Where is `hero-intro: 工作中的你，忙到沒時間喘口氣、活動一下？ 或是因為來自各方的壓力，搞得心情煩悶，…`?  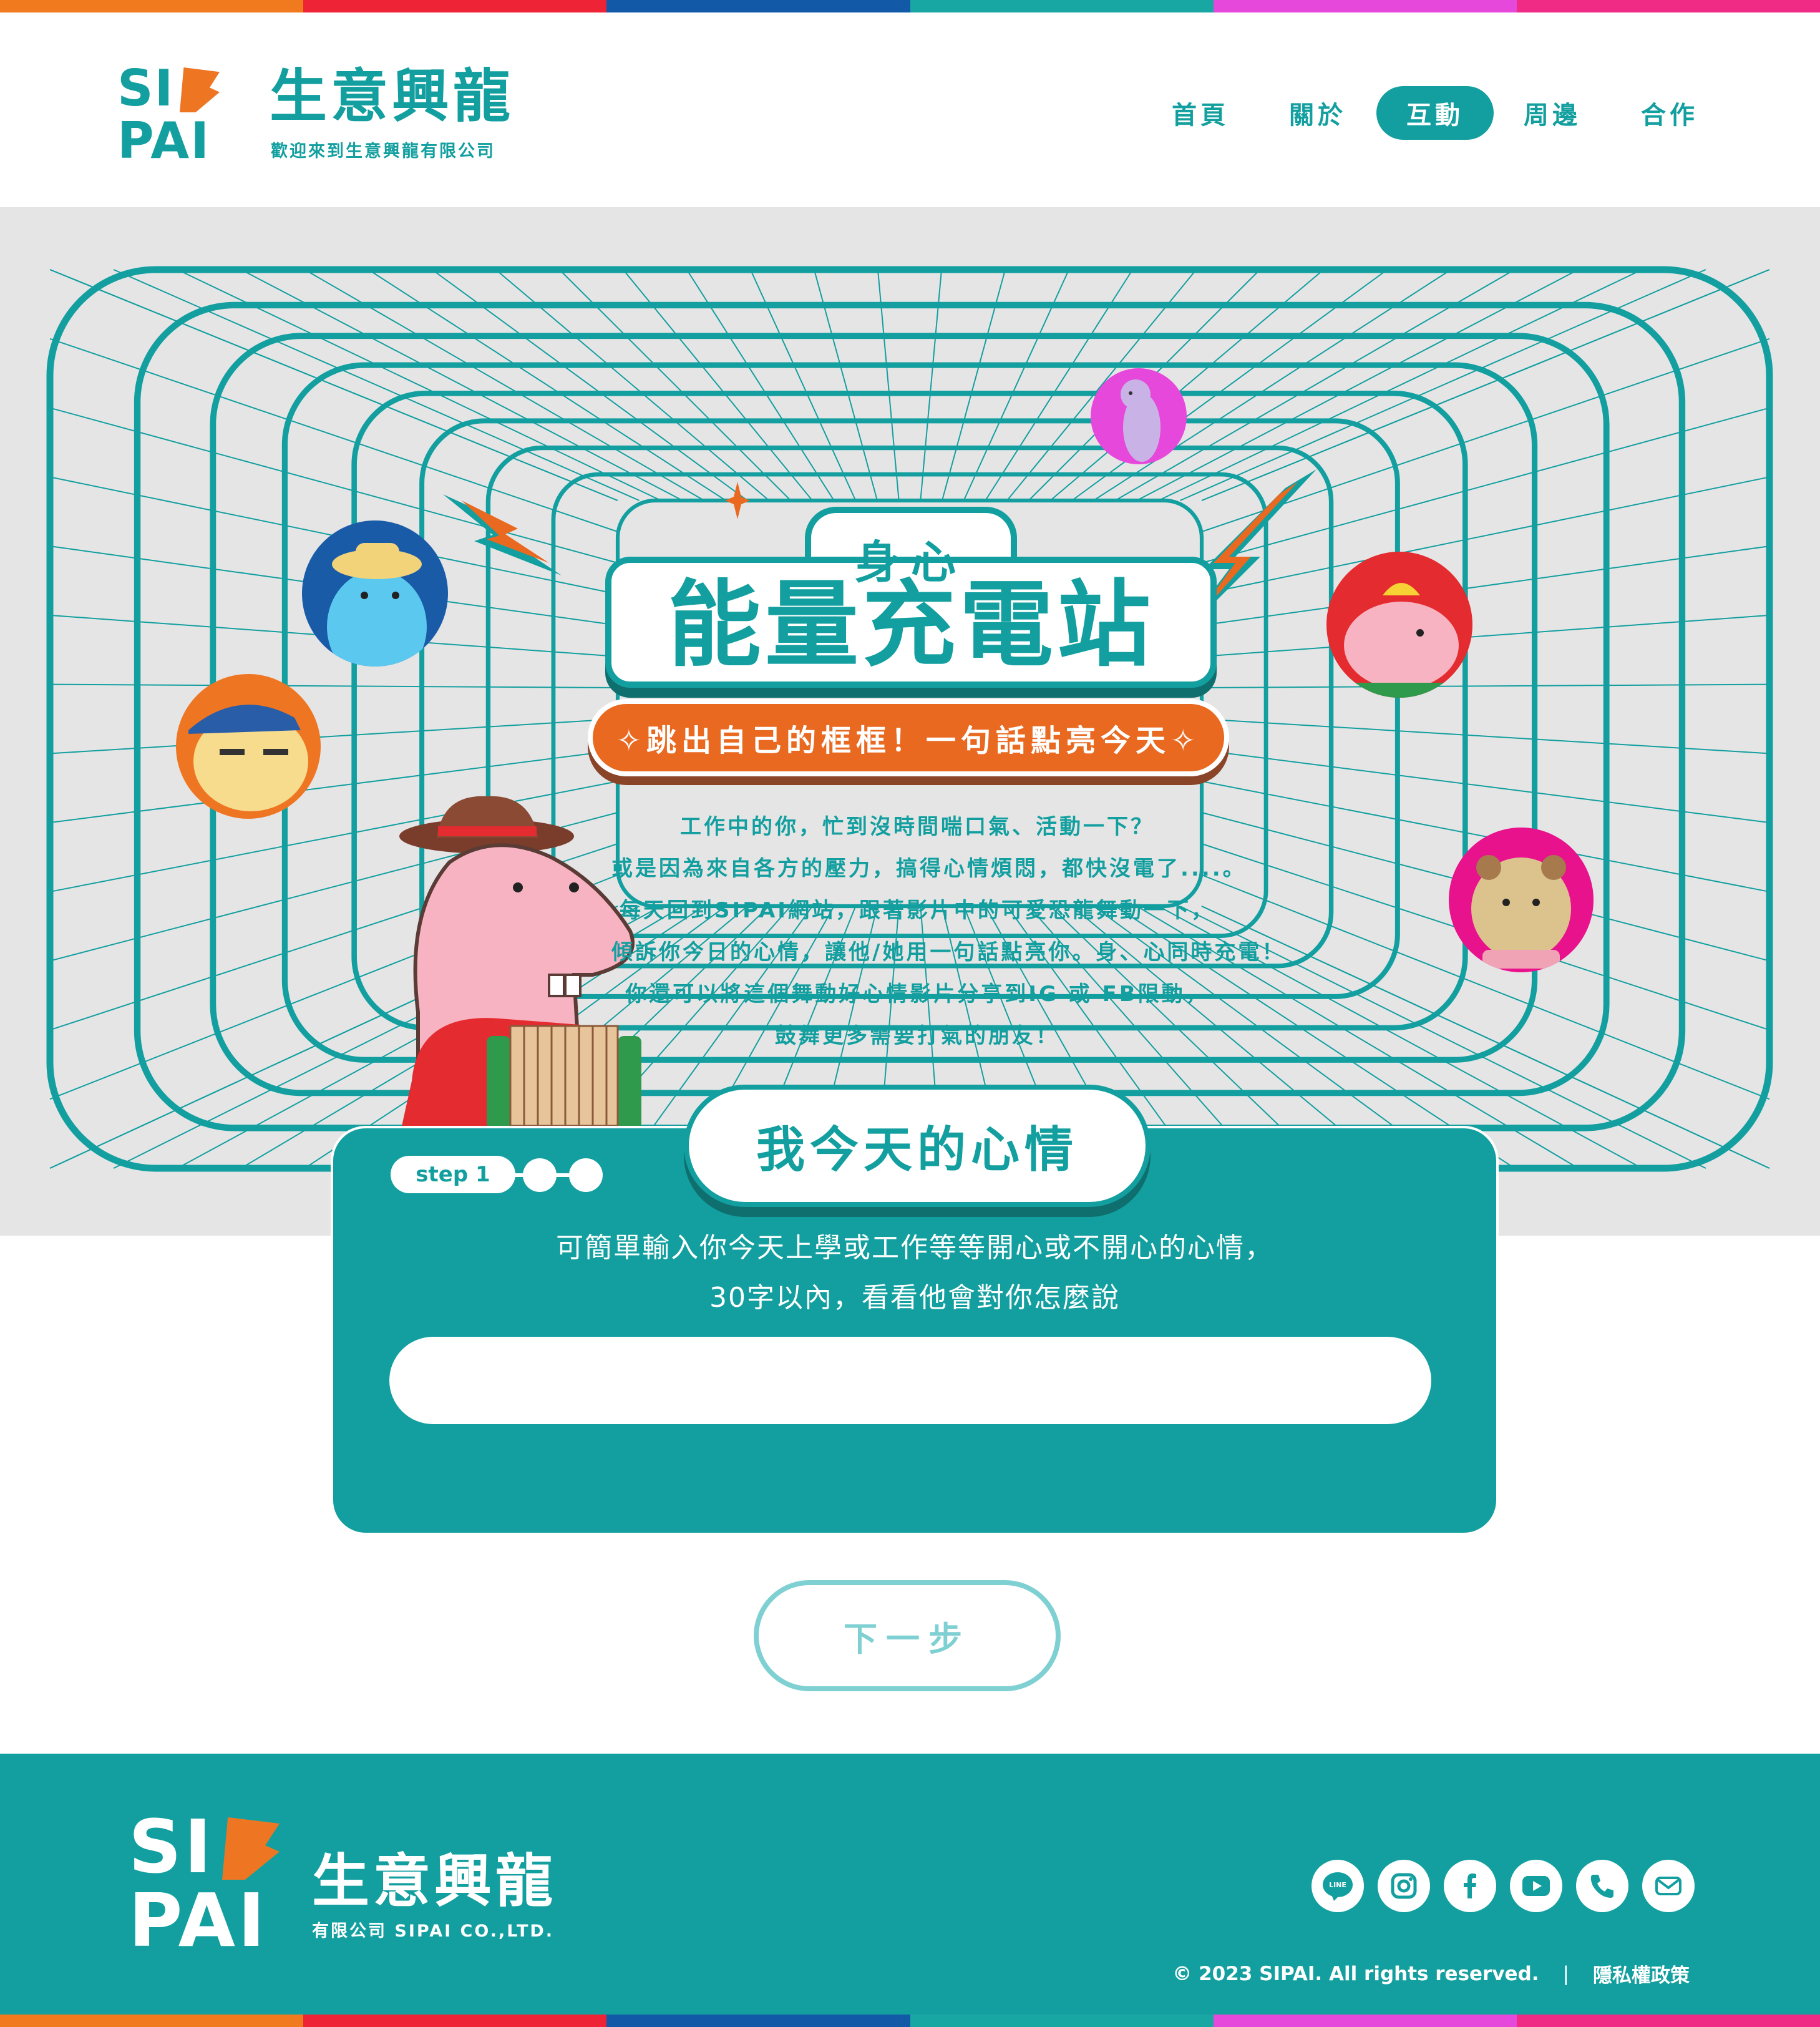 hero-intro: 工作中的你，忙到沒時間喘口氣、活動一下？ 或是因為來自各方的壓力，搞得心情煩悶，… is located at coordinates (948, 931).